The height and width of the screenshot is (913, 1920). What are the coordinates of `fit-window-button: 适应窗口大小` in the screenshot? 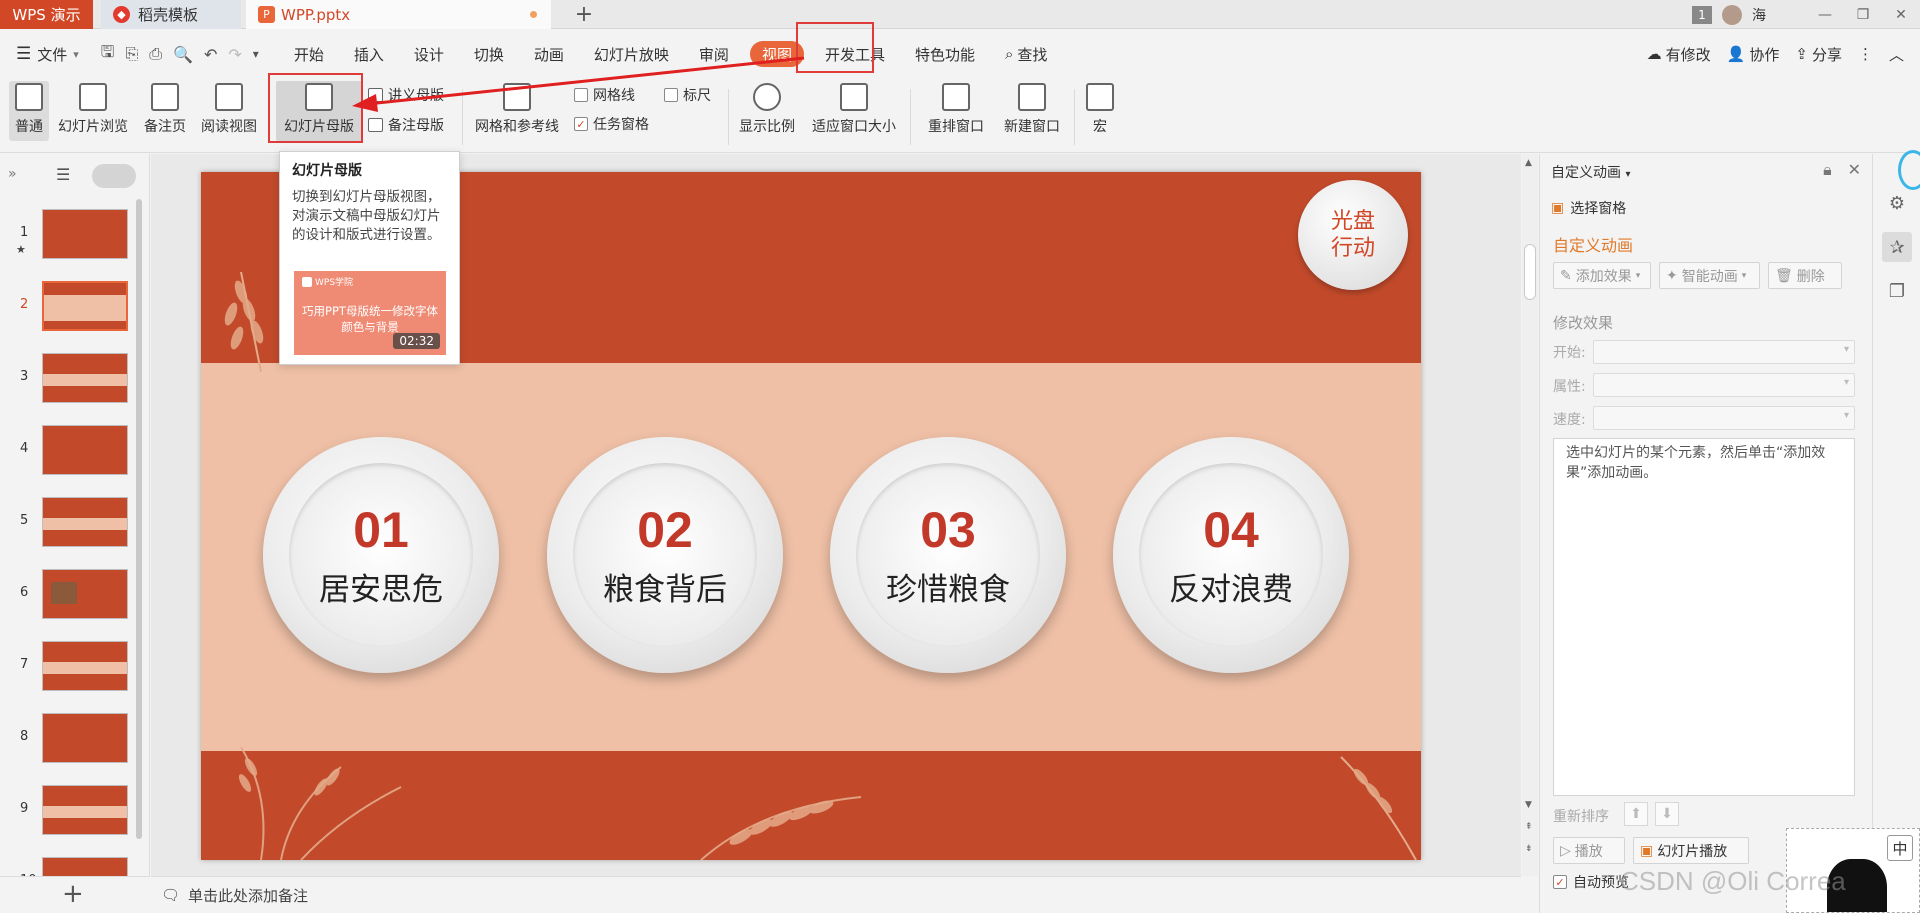 It's located at (854, 108).